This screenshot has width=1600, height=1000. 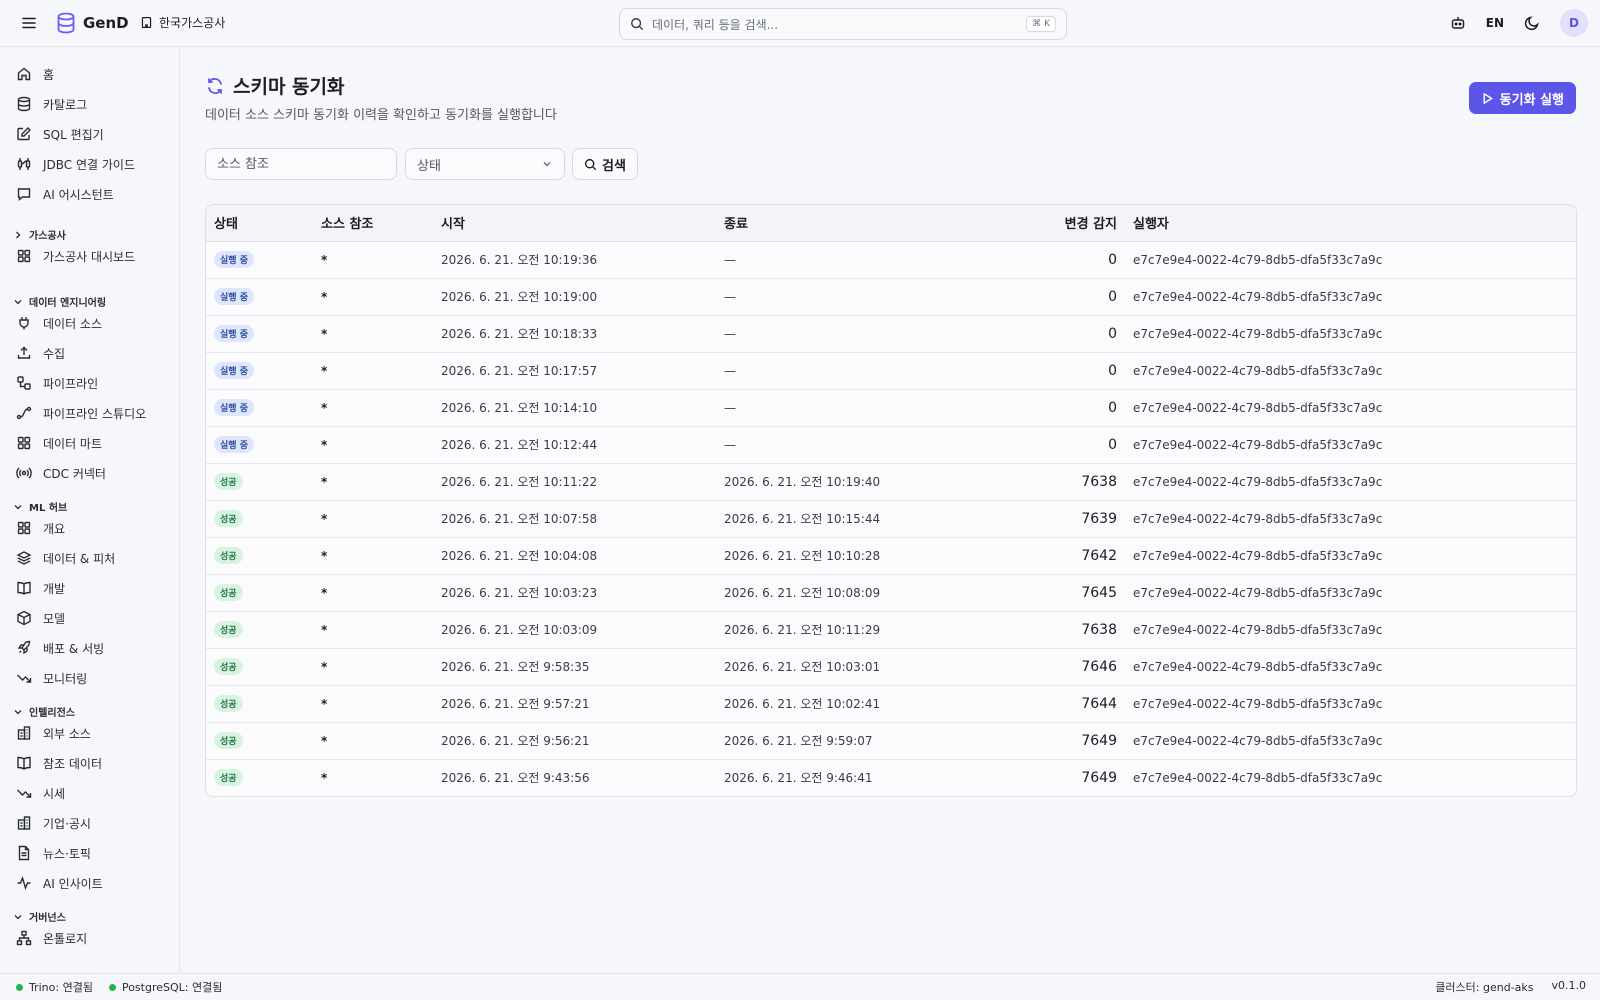 What do you see at coordinates (79, 558) in the screenshot?
I see `sidebar-item-label: 데이터 & 피처` at bounding box center [79, 558].